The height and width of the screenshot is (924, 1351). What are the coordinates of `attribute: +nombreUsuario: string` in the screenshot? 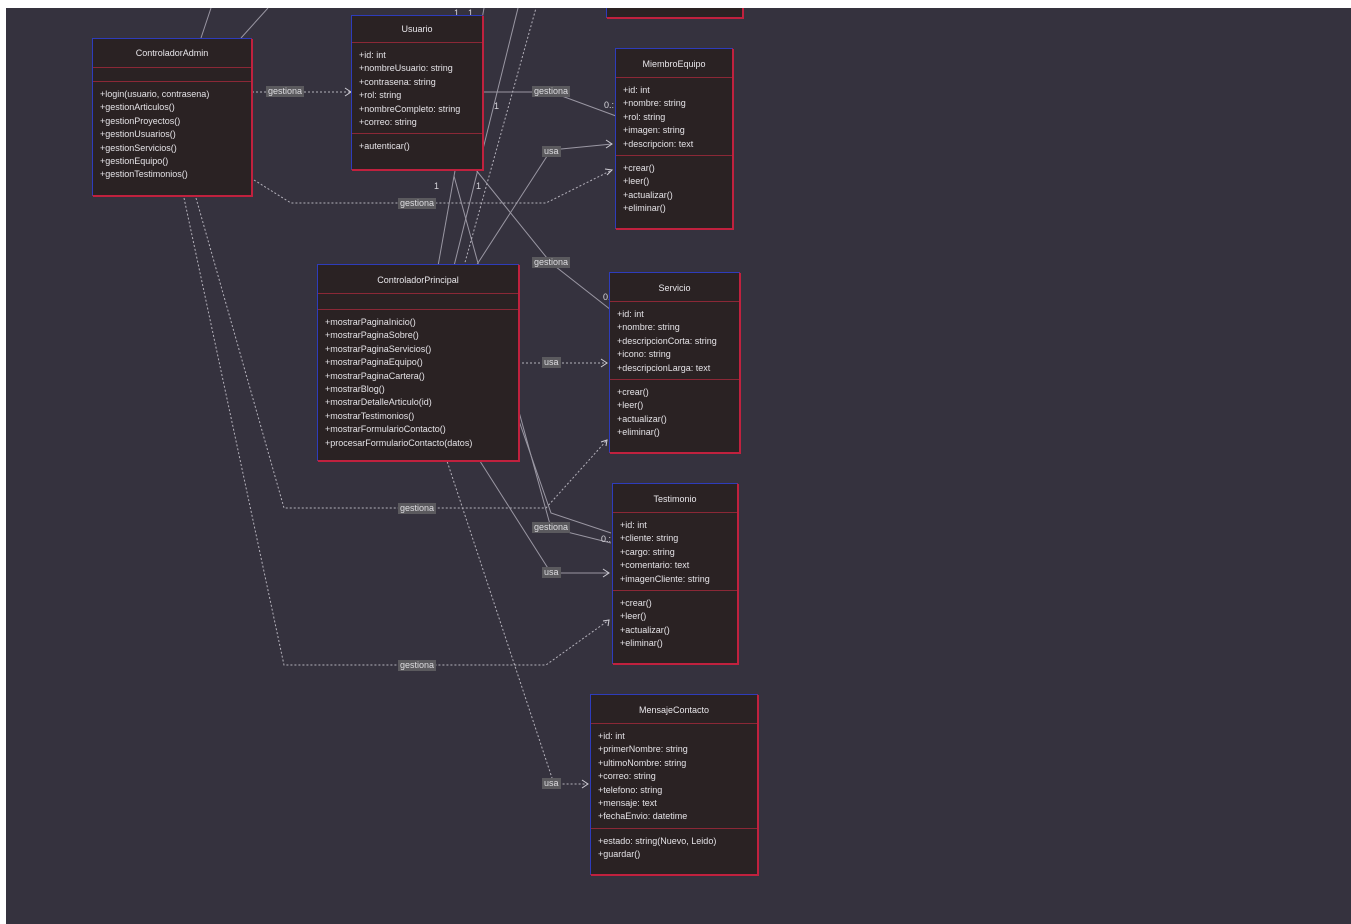 It's located at (406, 68).